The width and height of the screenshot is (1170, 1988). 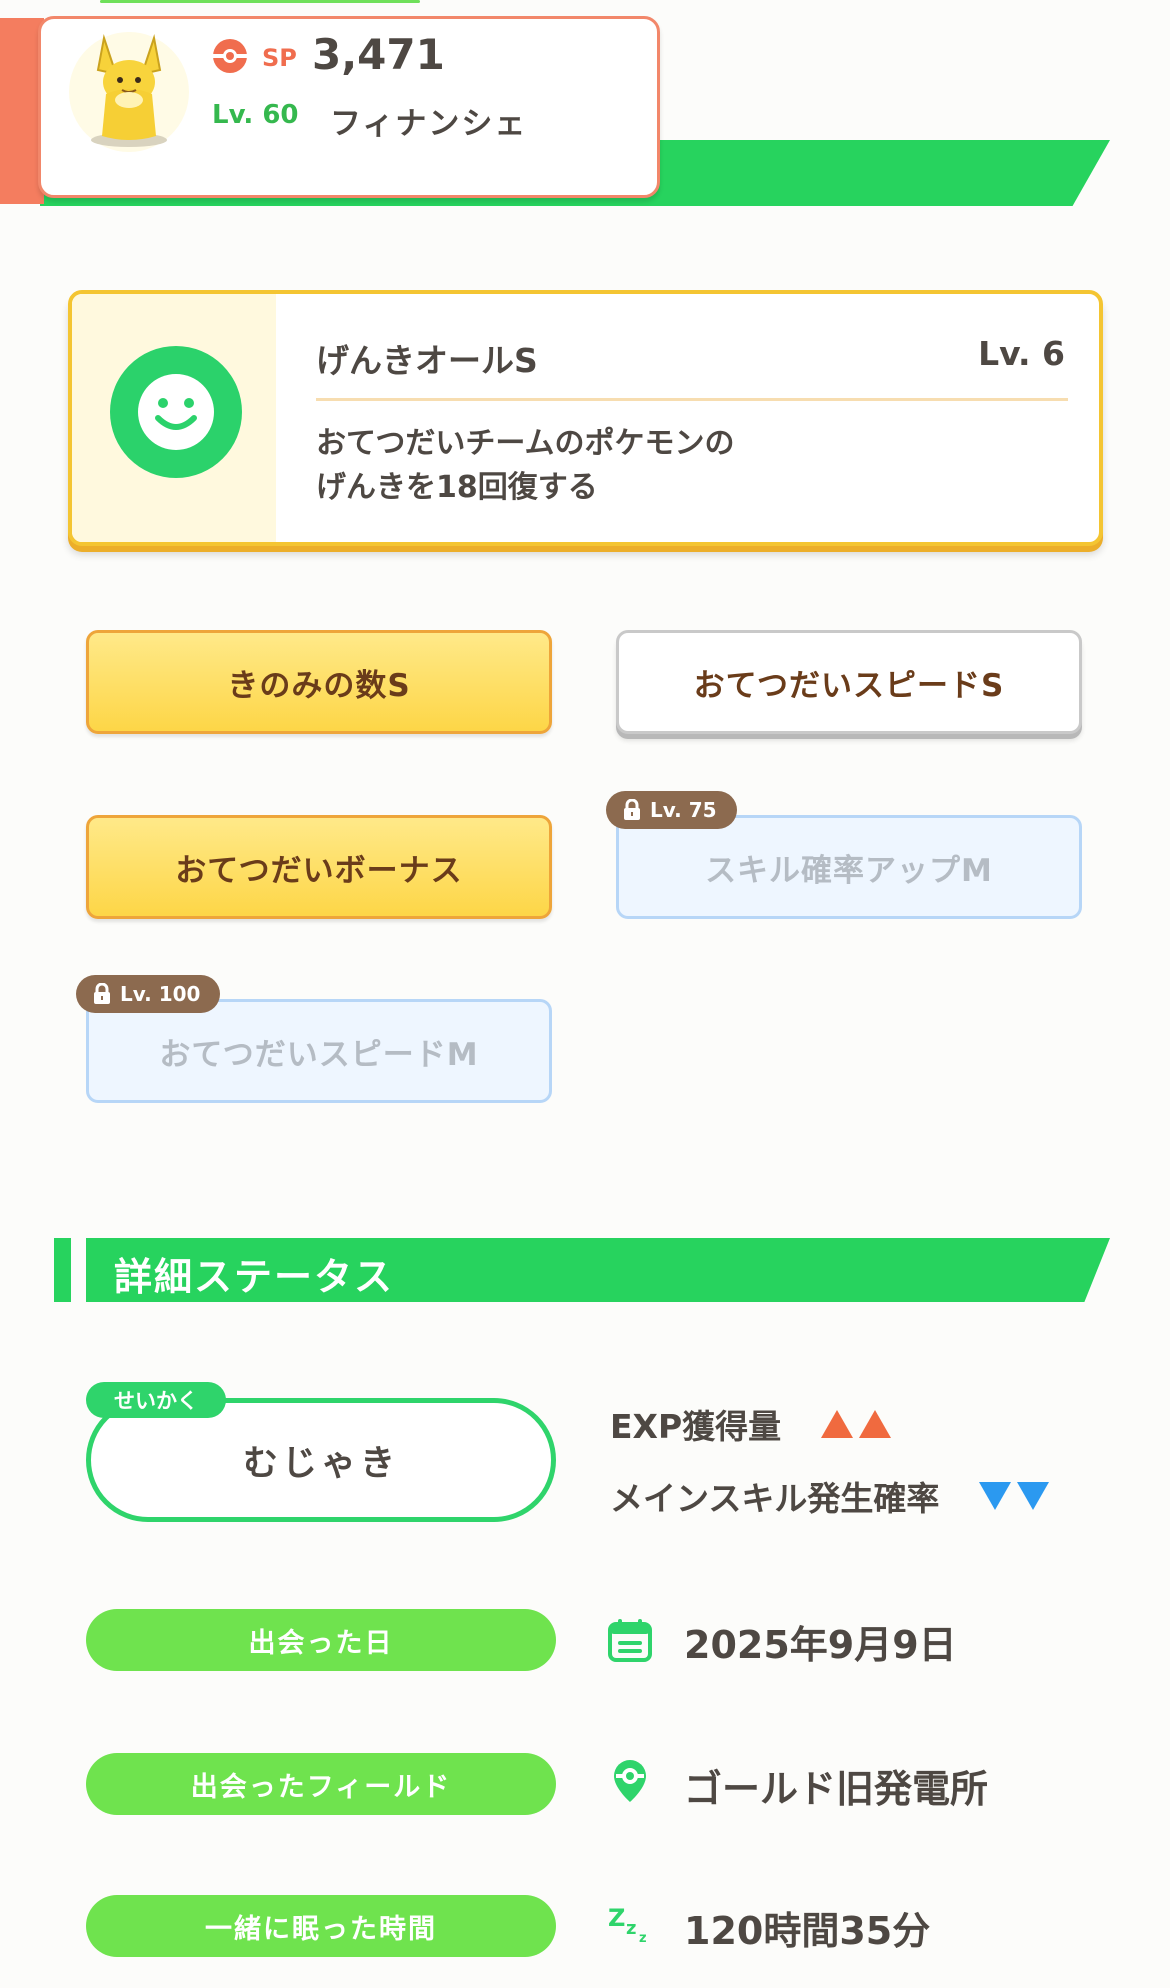 I want to click on met-date-label: 出会った日, so click(x=321, y=1640).